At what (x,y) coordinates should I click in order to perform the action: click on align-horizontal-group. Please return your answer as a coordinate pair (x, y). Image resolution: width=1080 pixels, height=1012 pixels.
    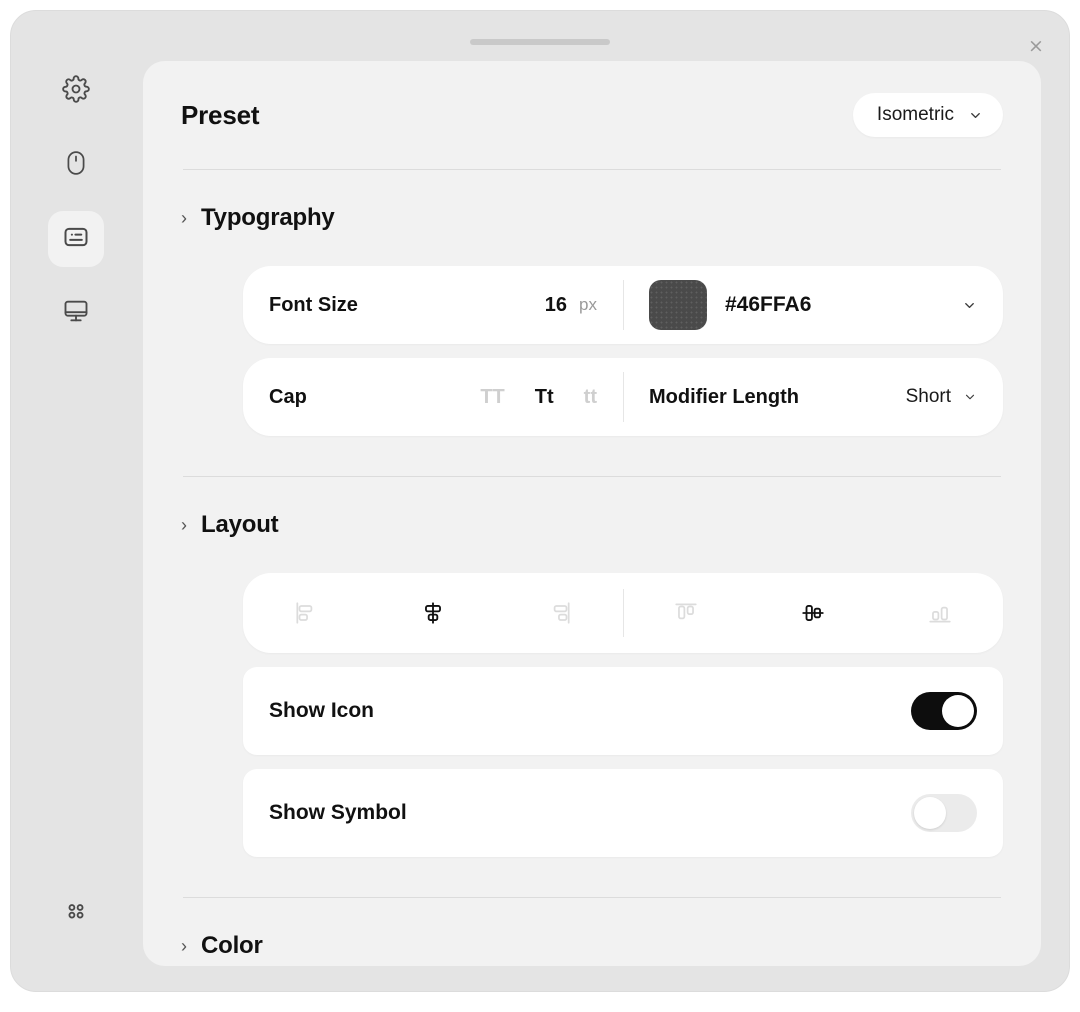
    Looking at the image, I should click on (433, 613).